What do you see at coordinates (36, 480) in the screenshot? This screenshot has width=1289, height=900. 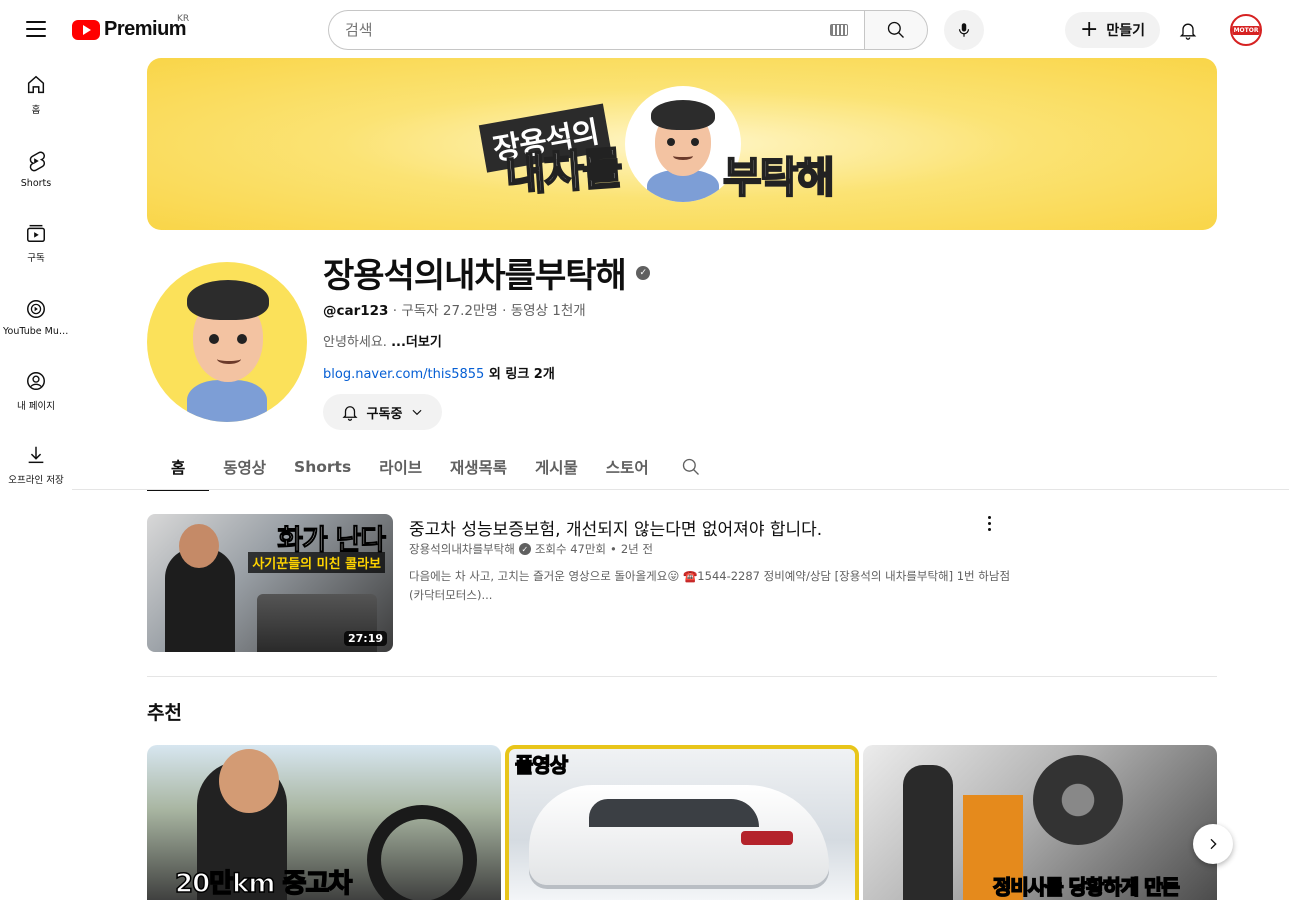 I see `sidebar-item-label: 오프라인 저장` at bounding box center [36, 480].